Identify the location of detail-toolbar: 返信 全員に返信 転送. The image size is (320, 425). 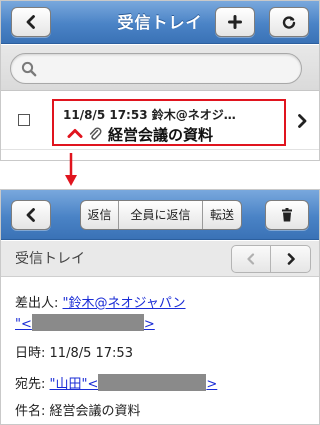
(160, 215).